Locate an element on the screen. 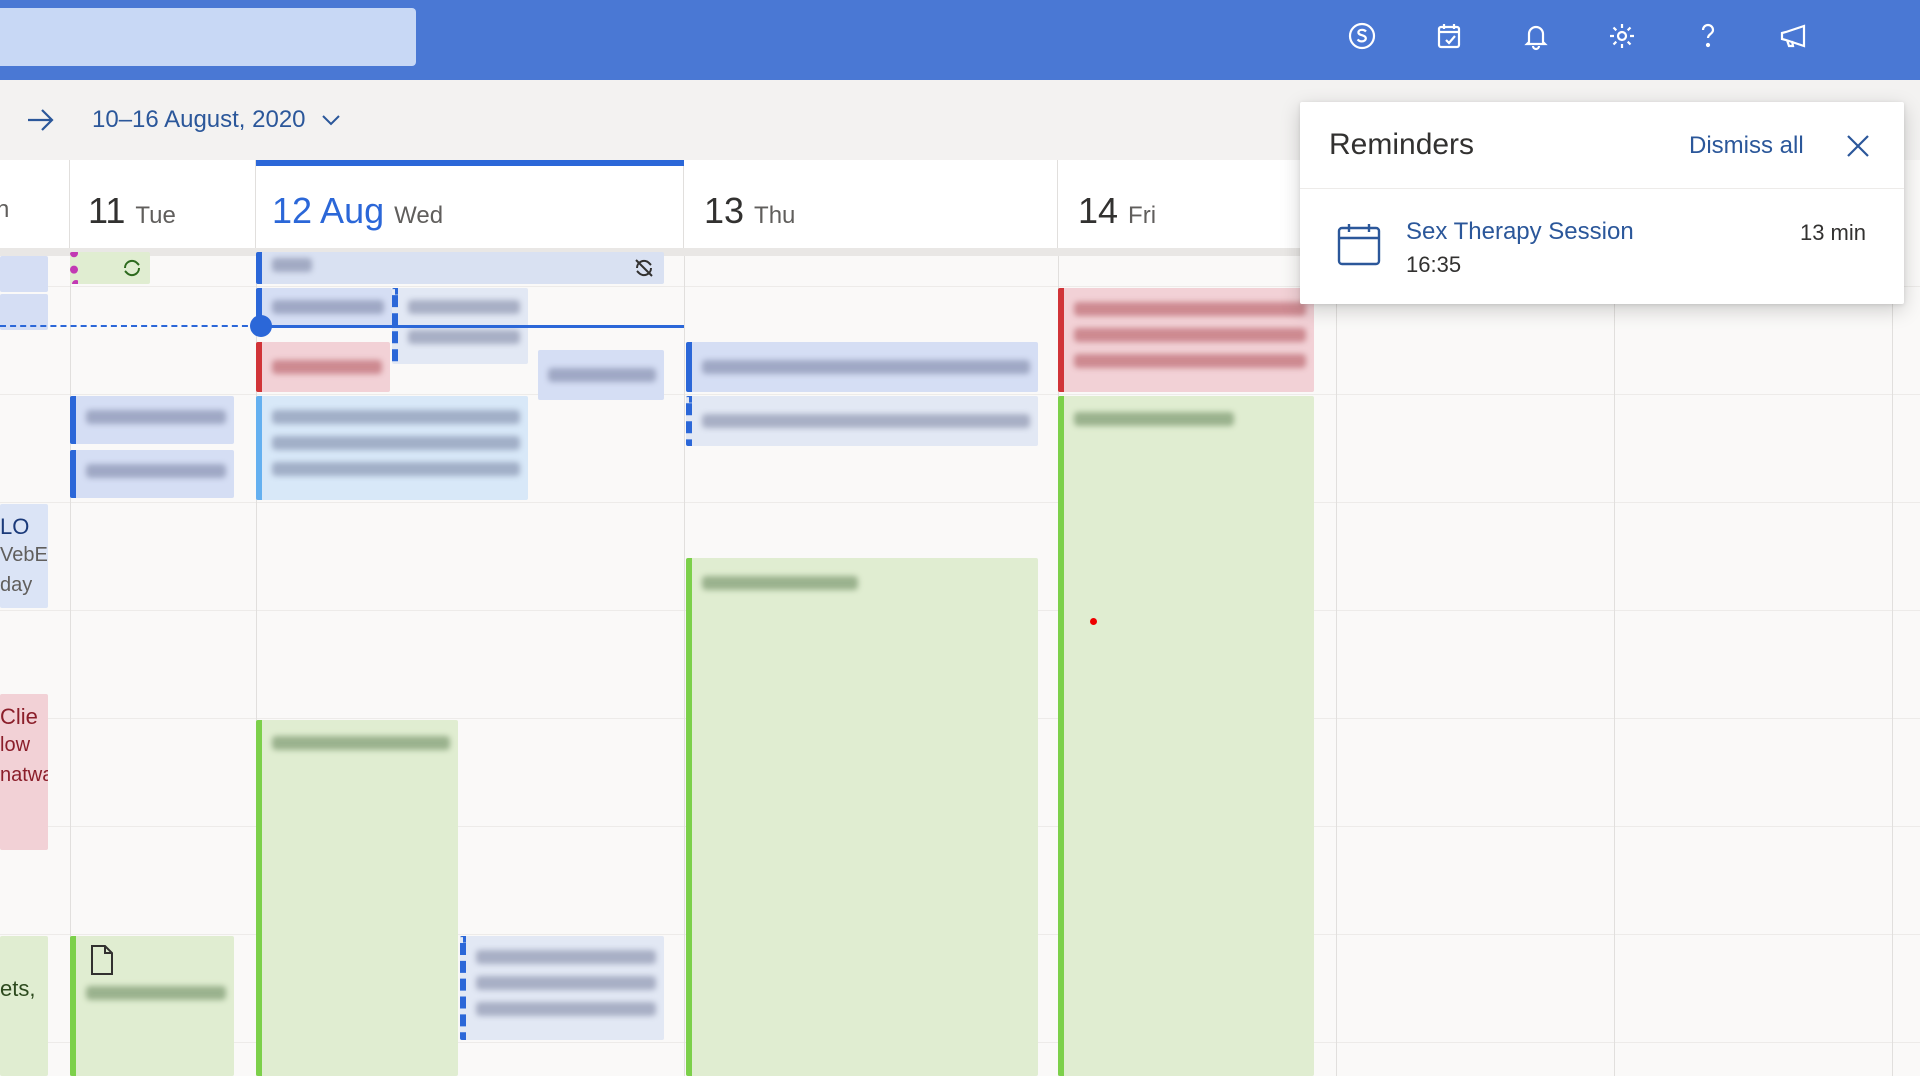 Image resolution: width=1920 pixels, height=1076 pixels. dismiss-all-button: Dismiss all is located at coordinates (1746, 146).